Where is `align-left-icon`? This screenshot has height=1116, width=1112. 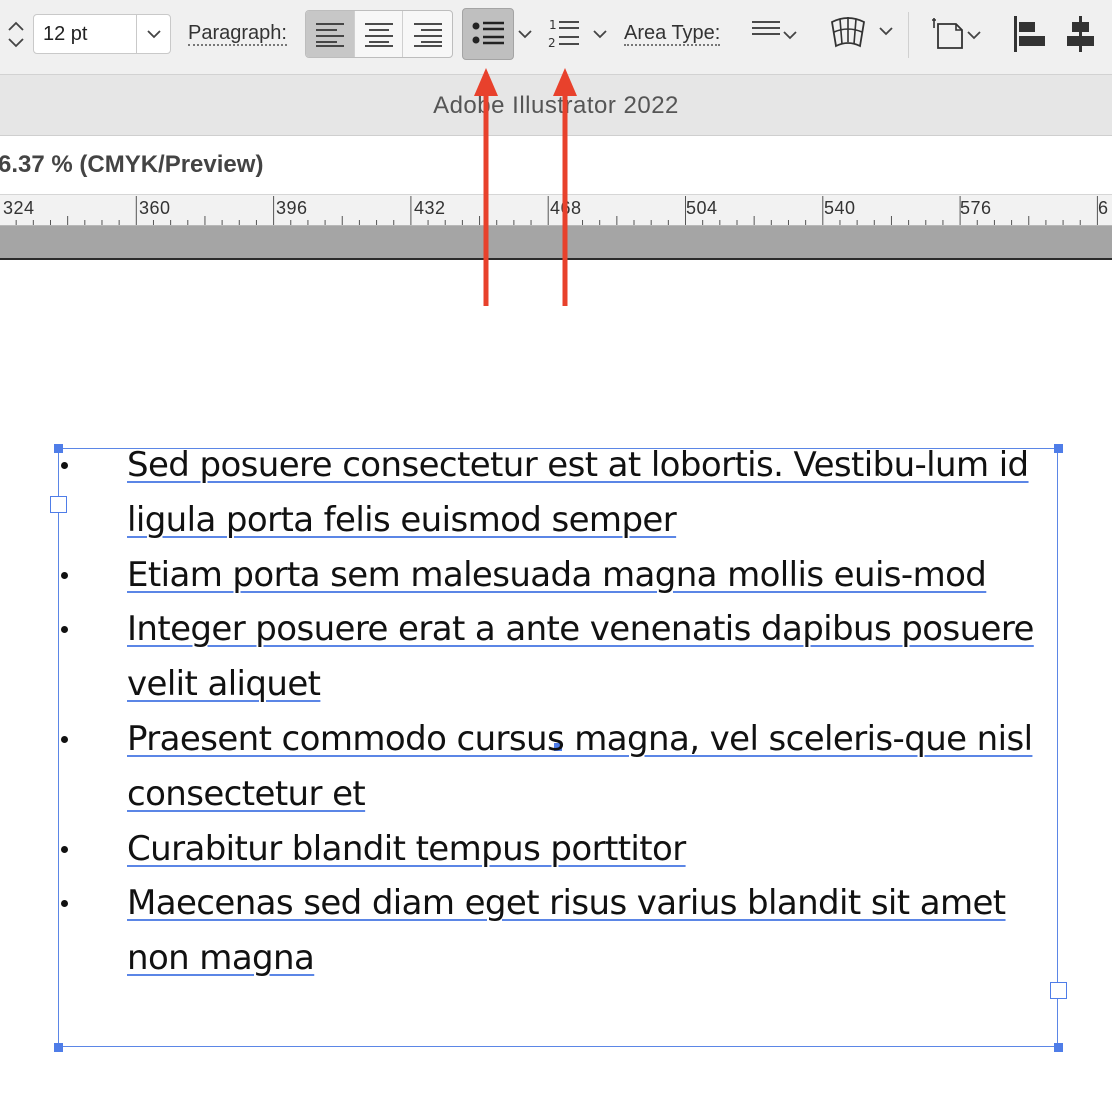
align-left-icon is located at coordinates (329, 35).